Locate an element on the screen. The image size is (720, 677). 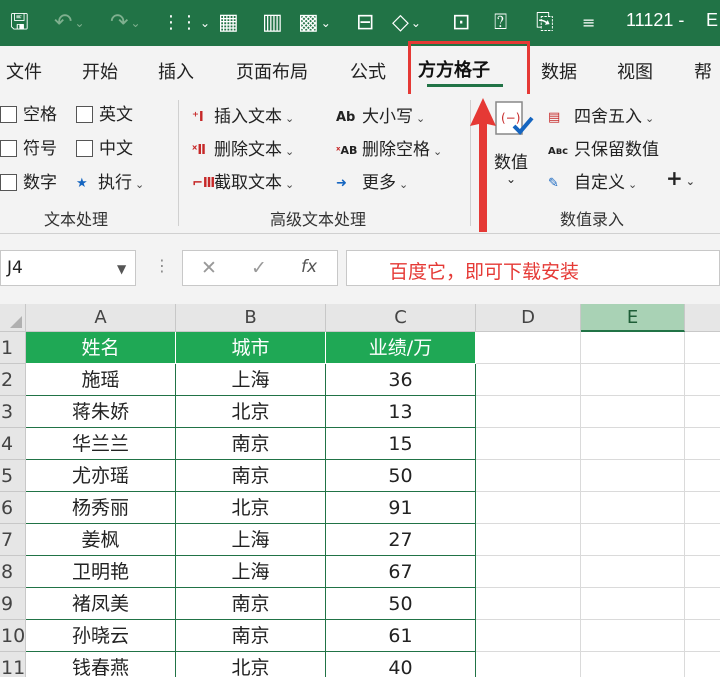
row-header: 1 is located at coordinates (13, 348).